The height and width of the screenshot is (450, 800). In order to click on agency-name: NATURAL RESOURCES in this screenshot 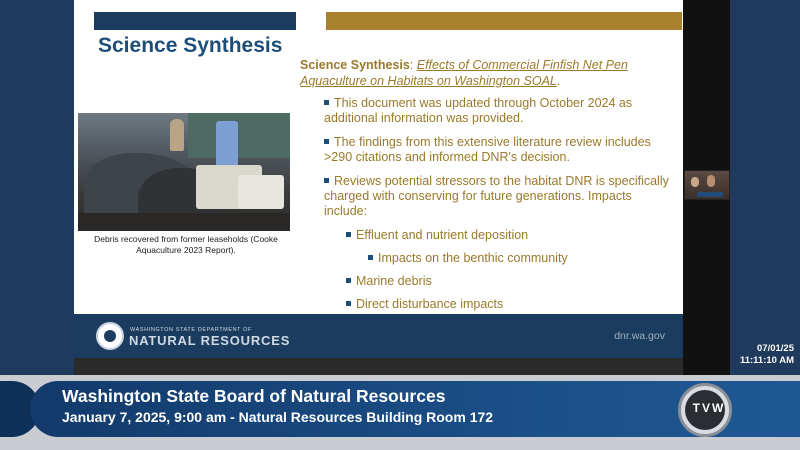, I will do `click(210, 340)`.